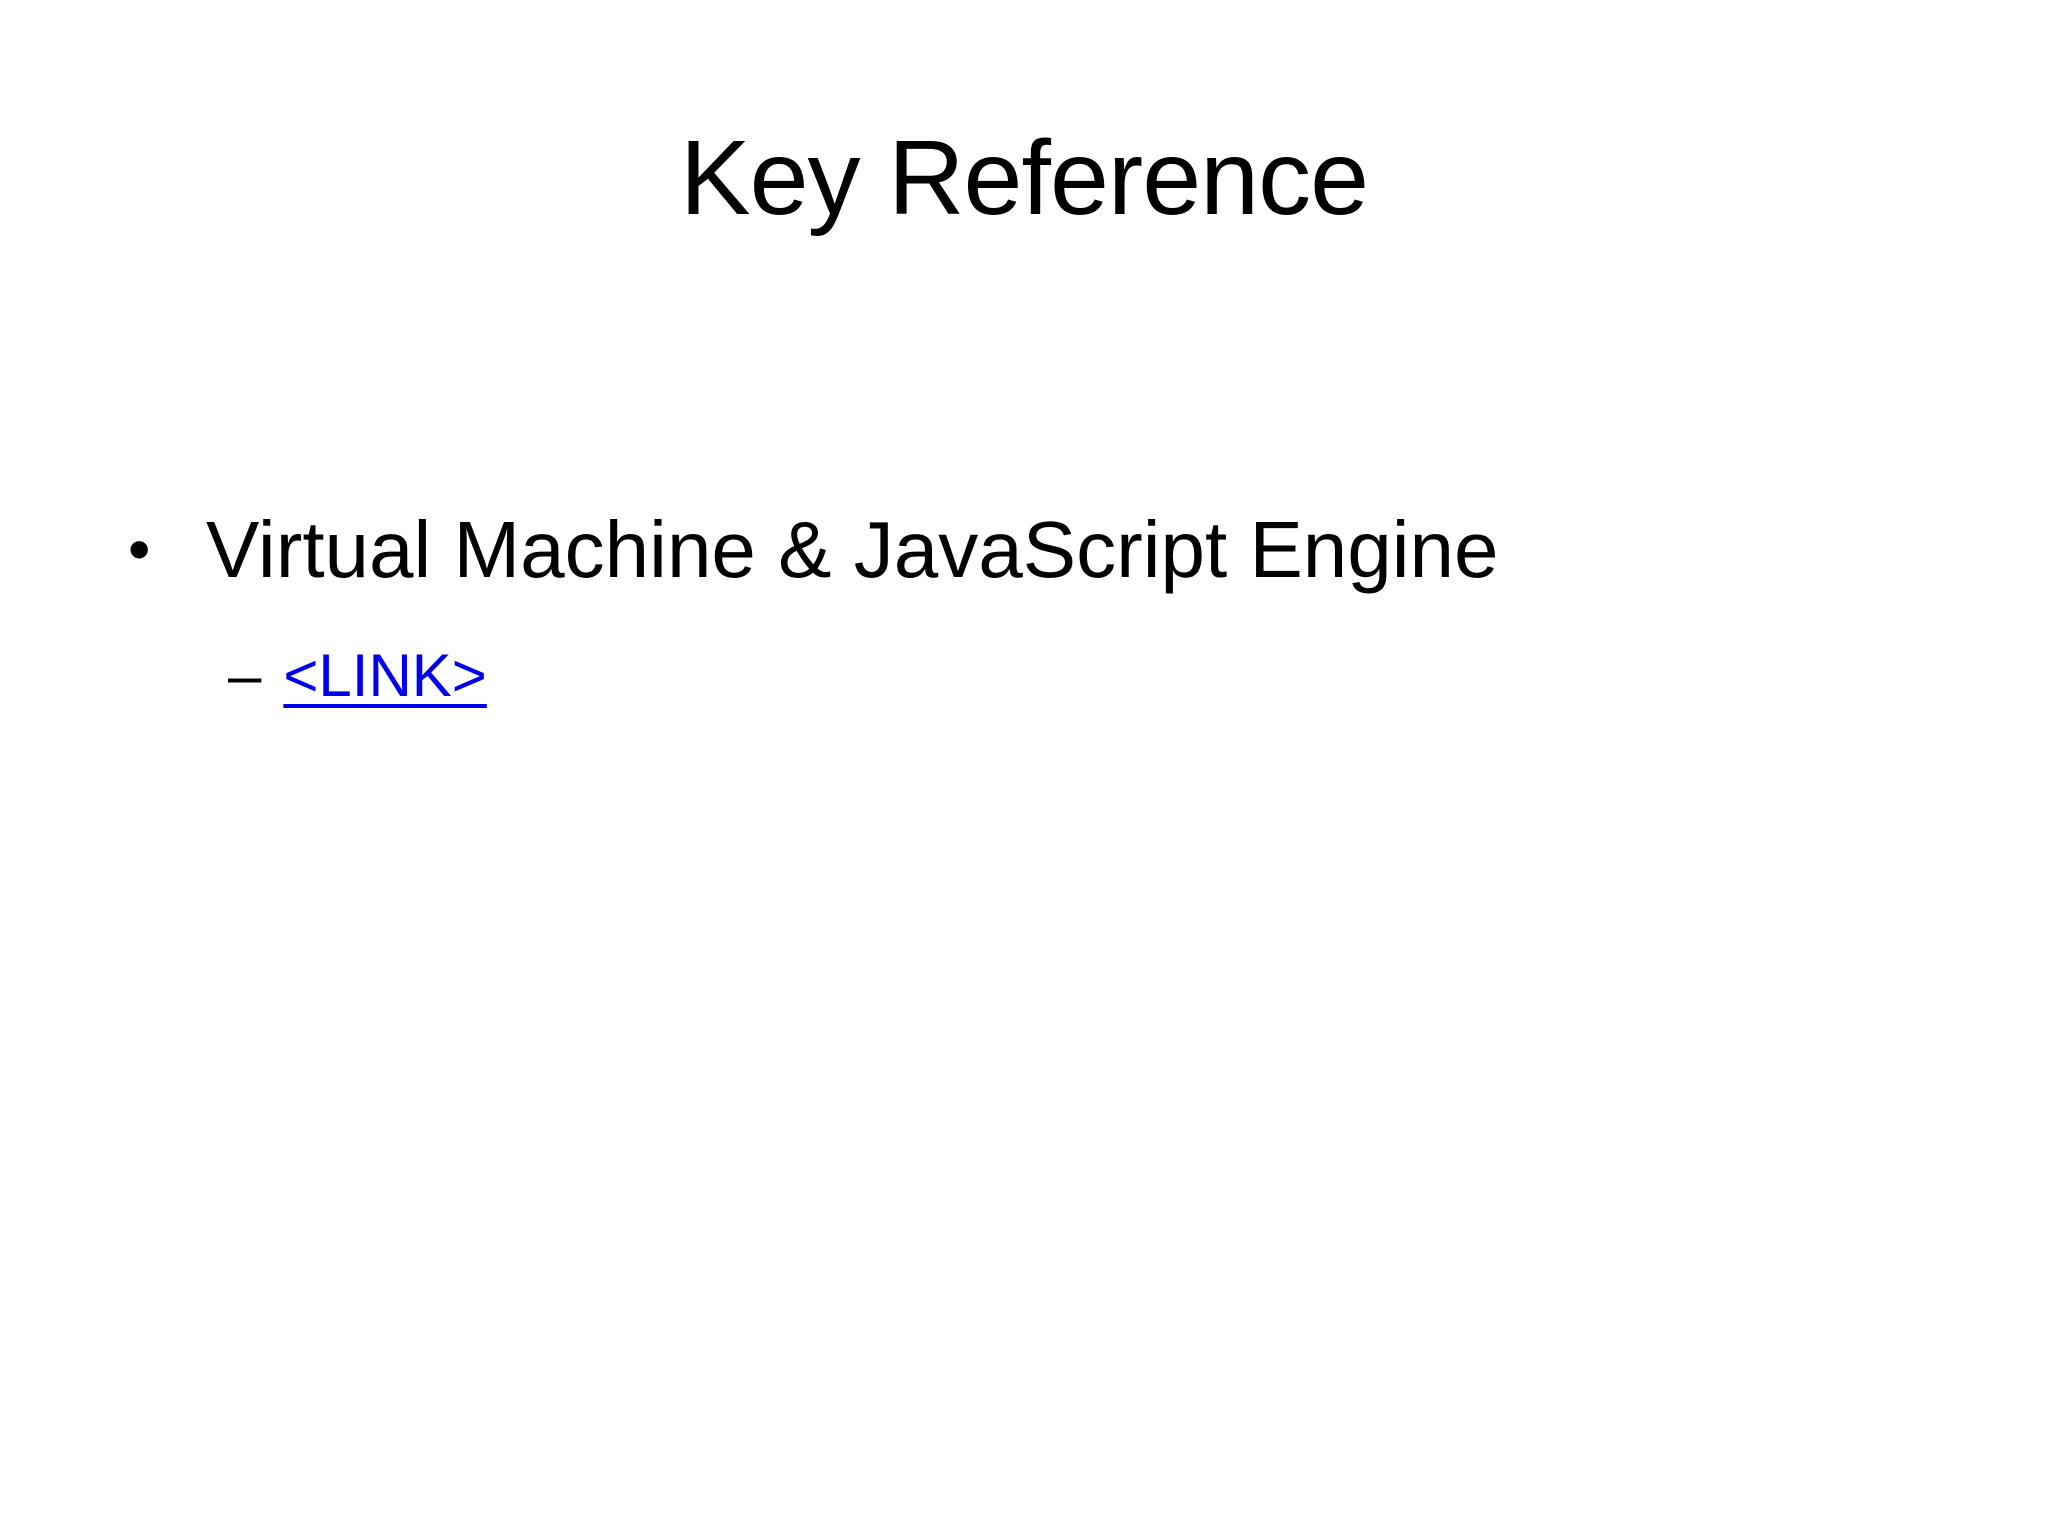 This screenshot has height=1536, width=2048. Describe the element at coordinates (1024, 178) in the screenshot. I see `slide-title: Key Reference` at that location.